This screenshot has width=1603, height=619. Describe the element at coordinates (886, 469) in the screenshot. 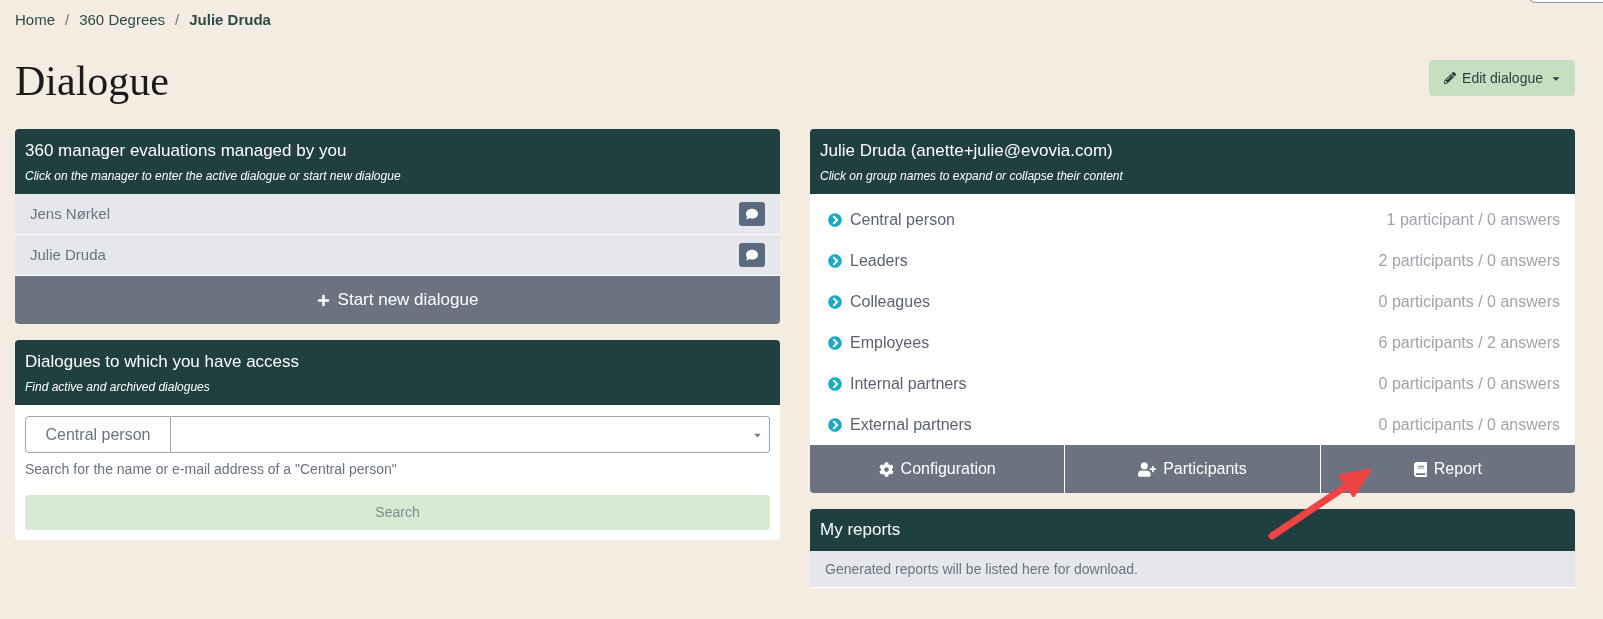

I see `settings-icon` at that location.